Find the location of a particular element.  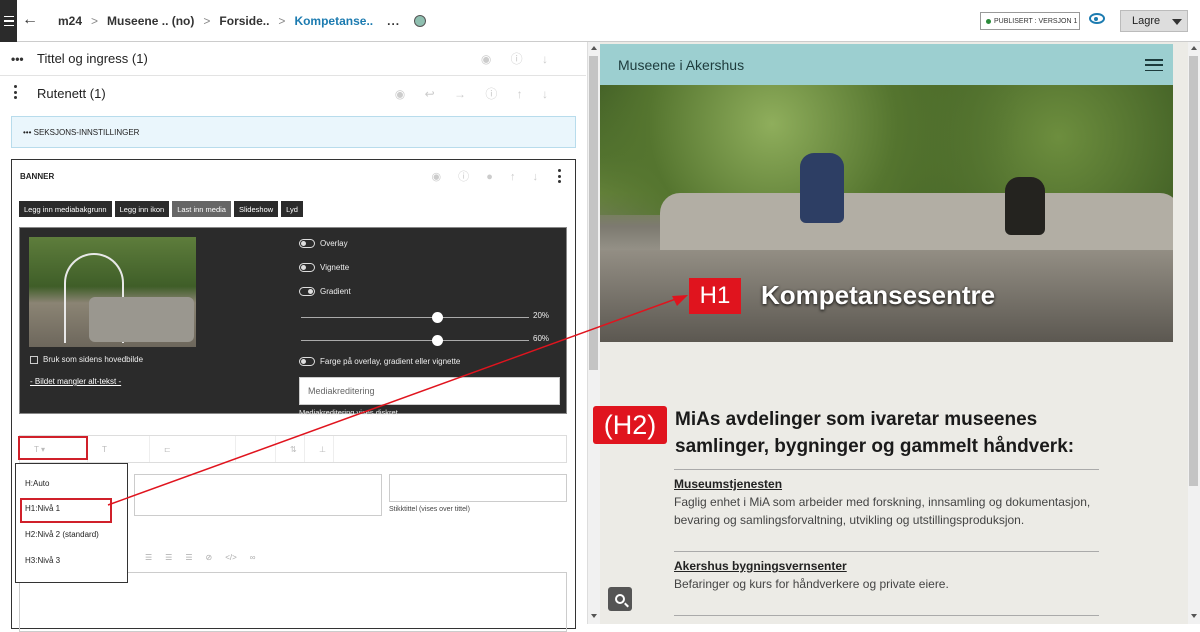

heading-option-h3: H3:Nivå 3 is located at coordinates (42, 560).